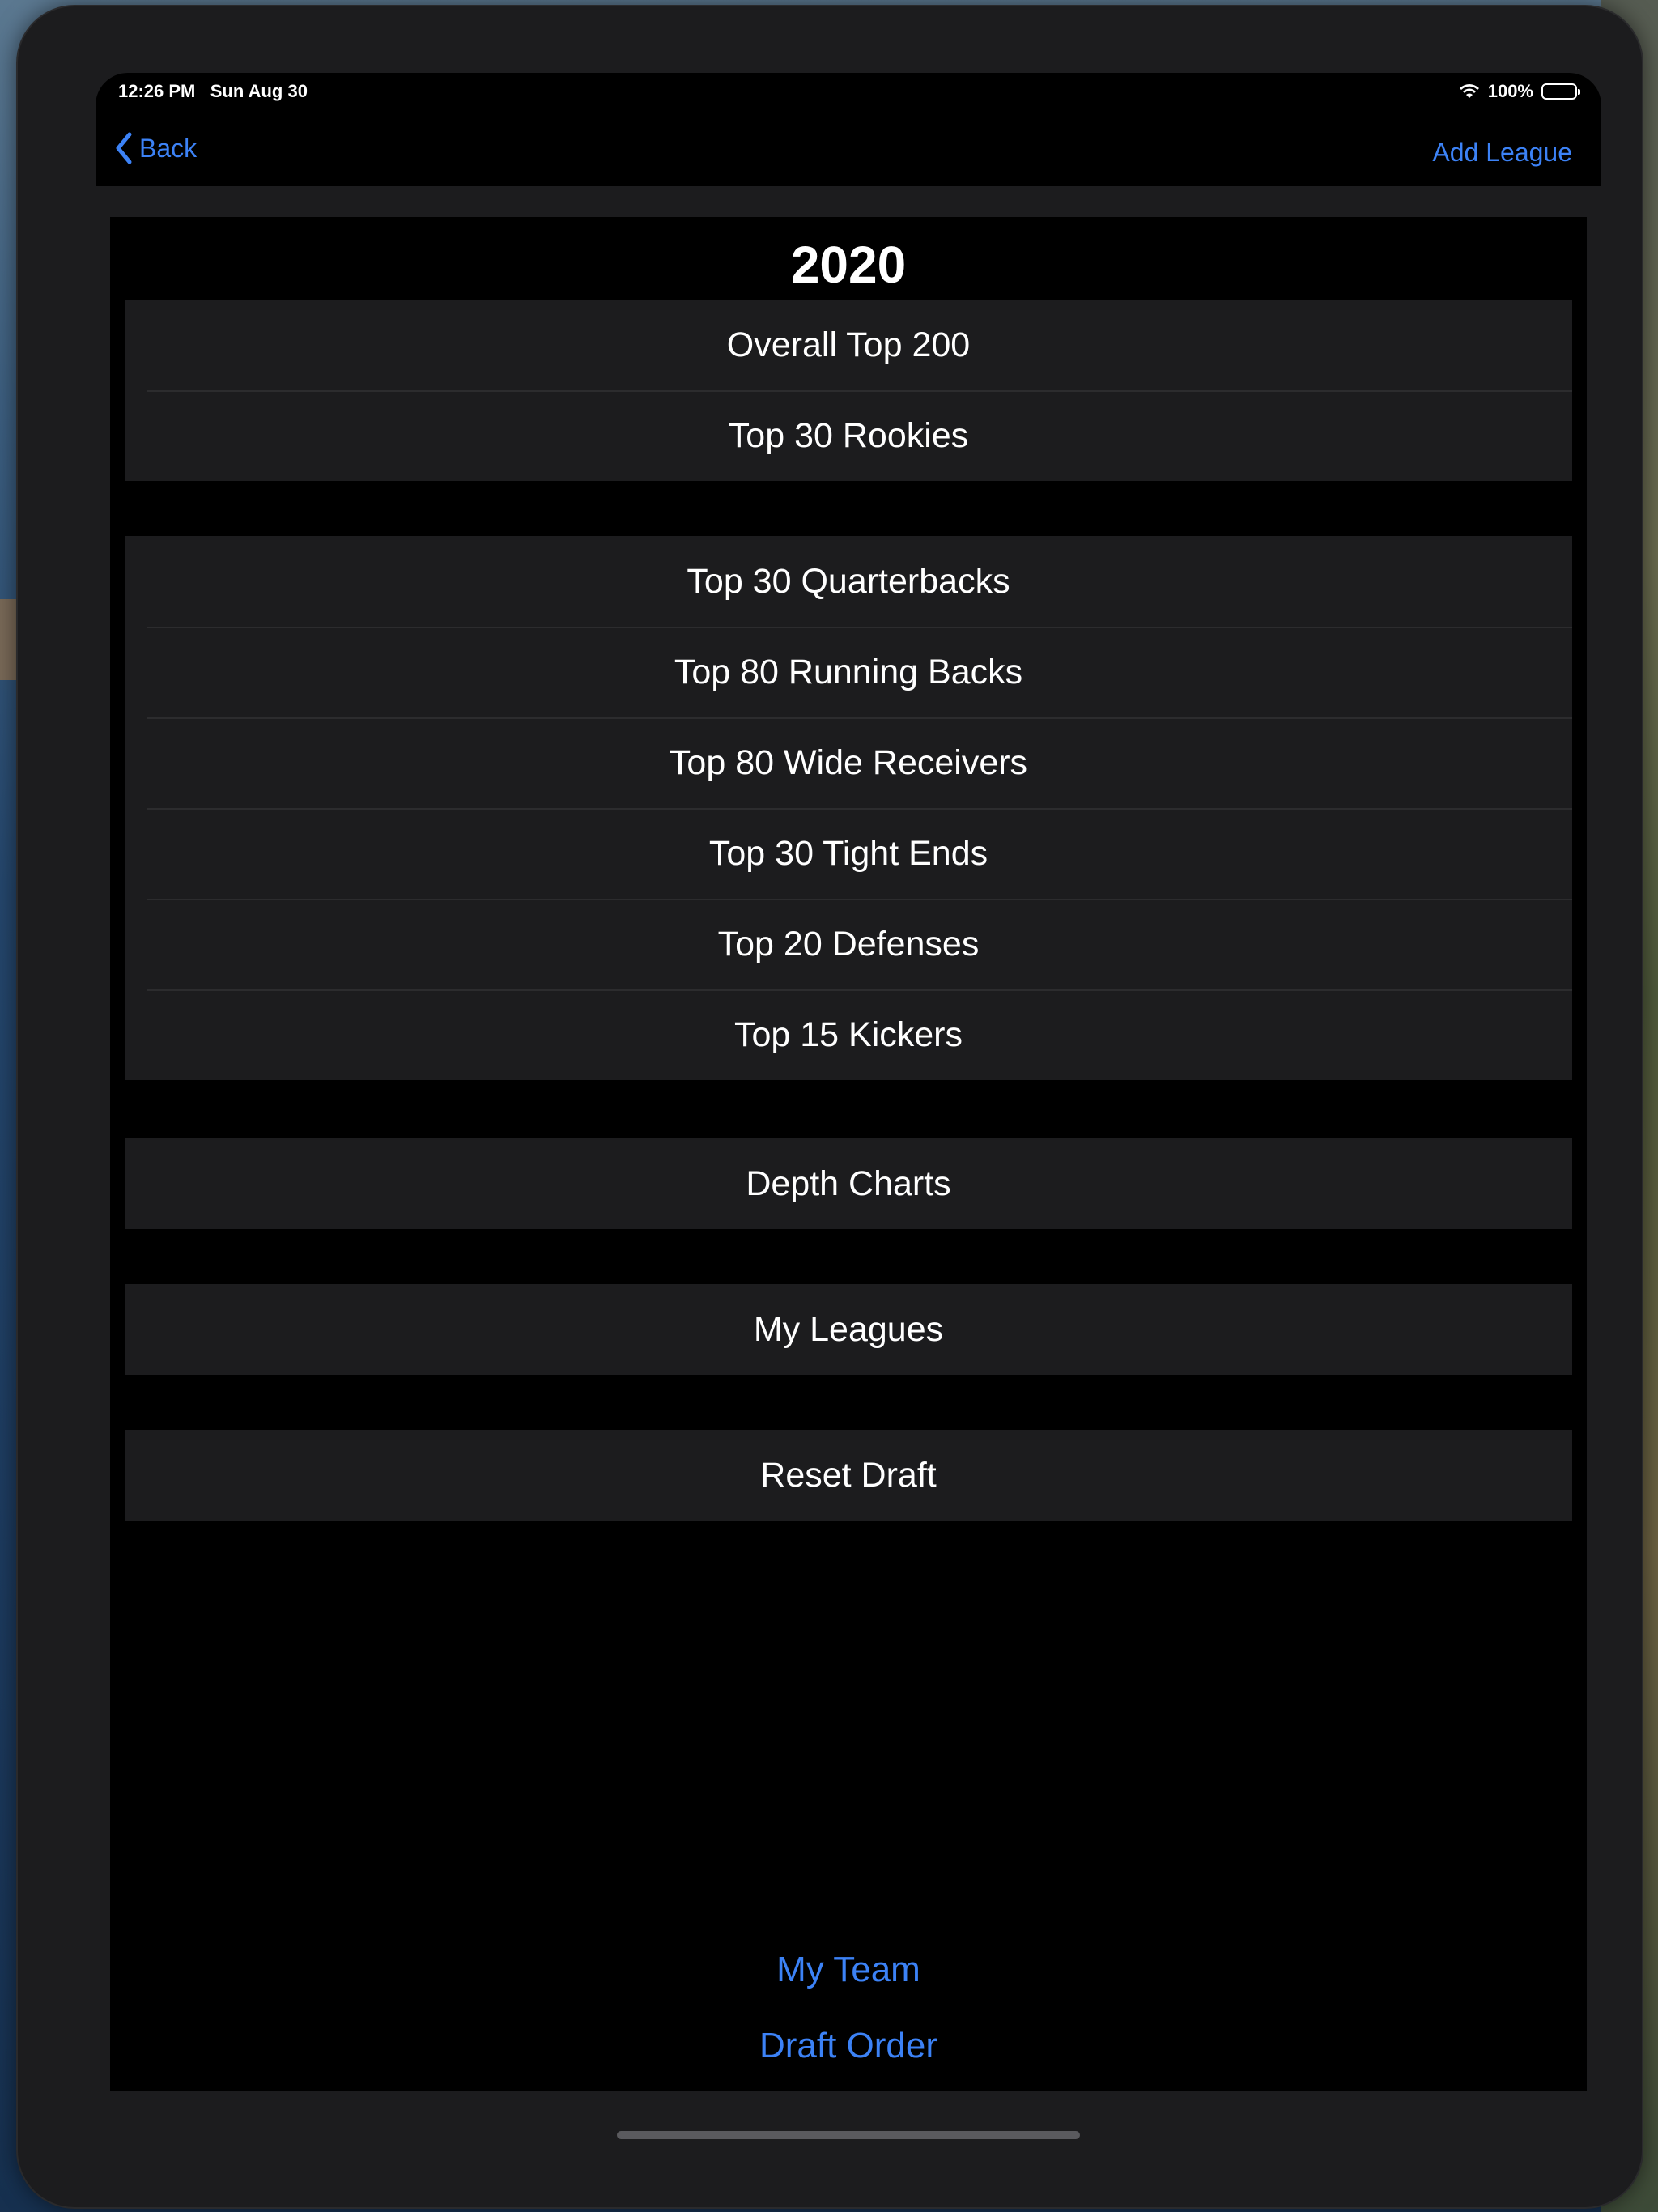 This screenshot has width=1658, height=2212. What do you see at coordinates (848, 2046) in the screenshot?
I see `draft-order-button: Draft Order` at bounding box center [848, 2046].